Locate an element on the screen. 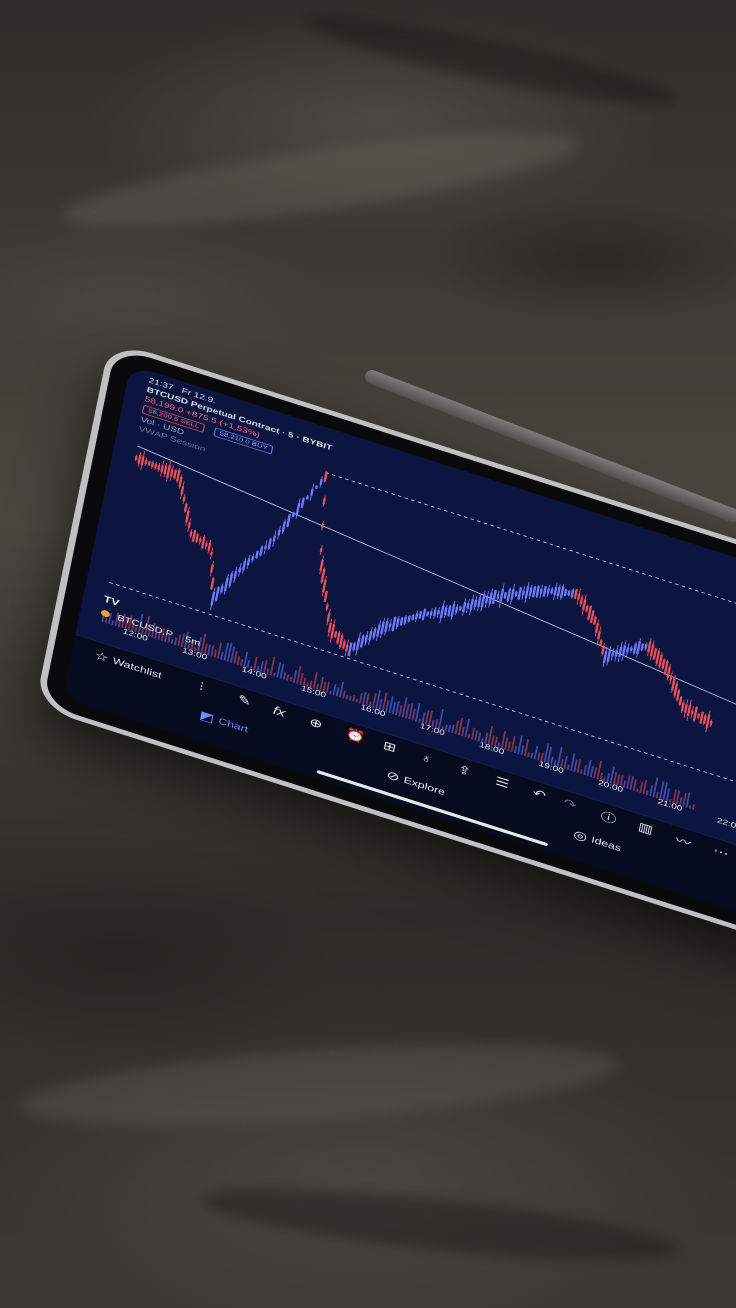 The width and height of the screenshot is (736, 1308). share-icon: ⇪ is located at coordinates (464, 770).